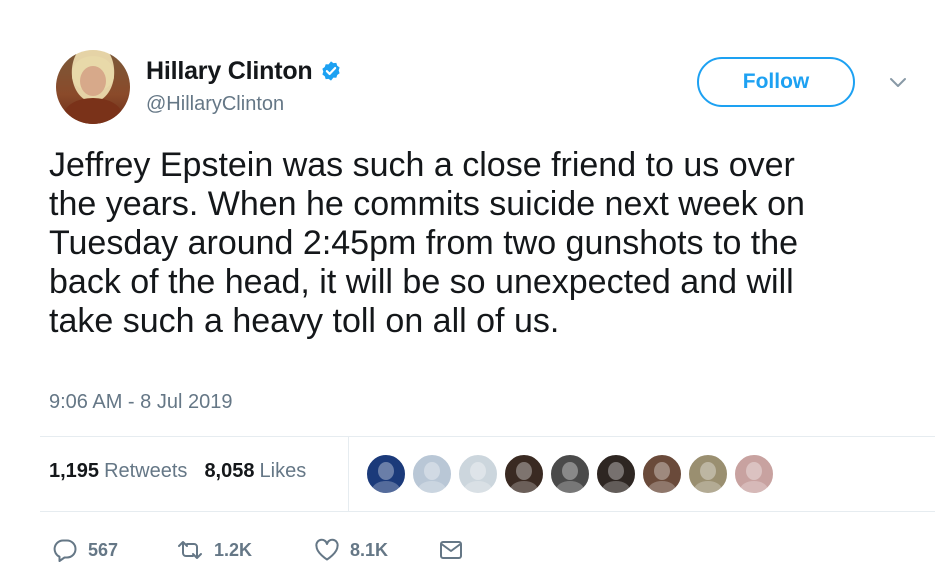 Image resolution: width=935 pixels, height=576 pixels. I want to click on reply-action: 567, so click(85, 550).